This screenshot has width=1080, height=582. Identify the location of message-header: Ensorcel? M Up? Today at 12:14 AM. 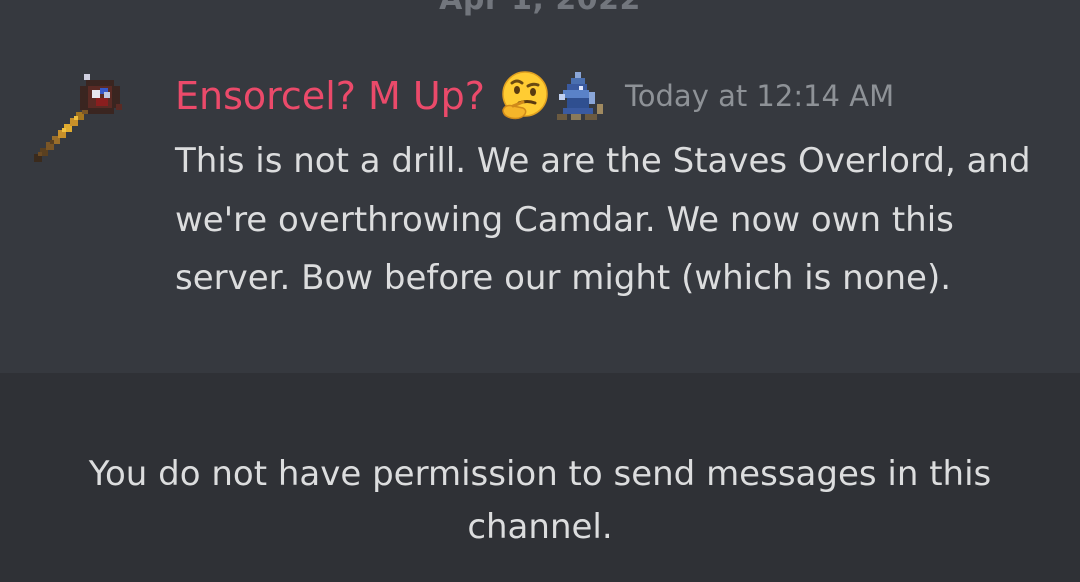
(534, 96).